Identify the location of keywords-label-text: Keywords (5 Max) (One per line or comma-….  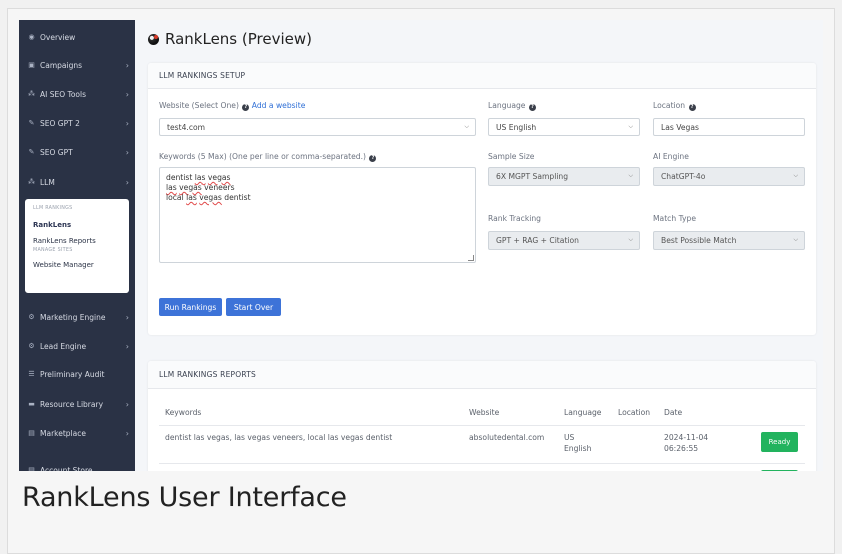
(262, 156).